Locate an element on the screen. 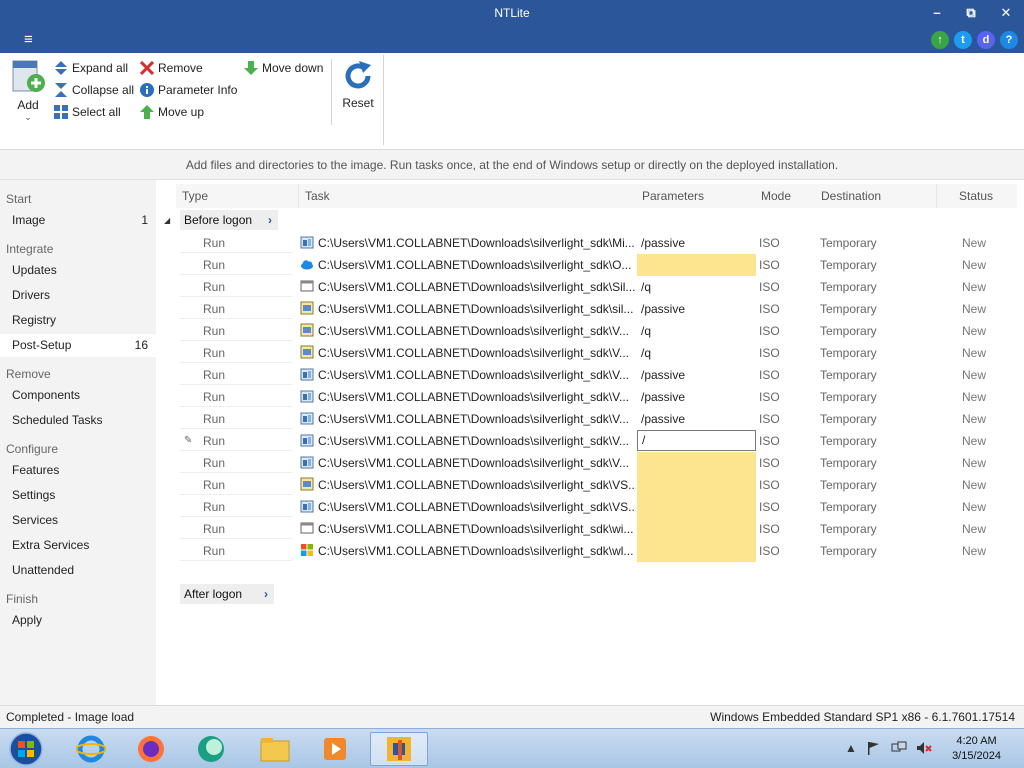 The height and width of the screenshot is (768, 1024). sidebar-item-updates: Updates is located at coordinates (78, 270).